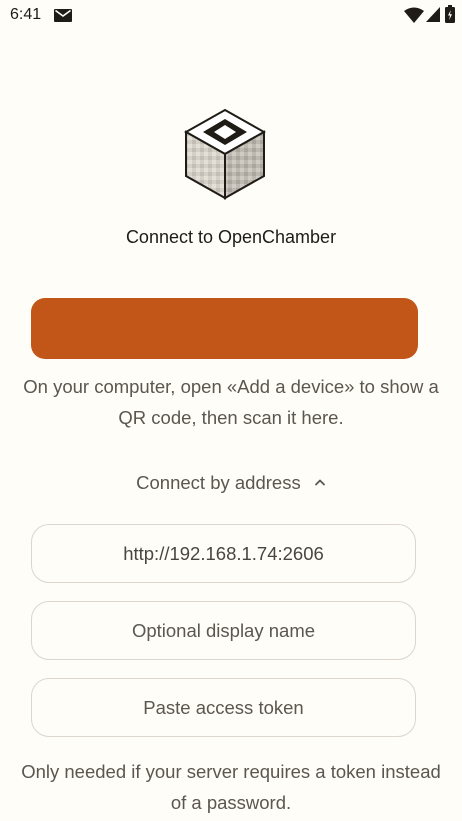  Describe the element at coordinates (433, 14) in the screenshot. I see `signal-icon` at that location.